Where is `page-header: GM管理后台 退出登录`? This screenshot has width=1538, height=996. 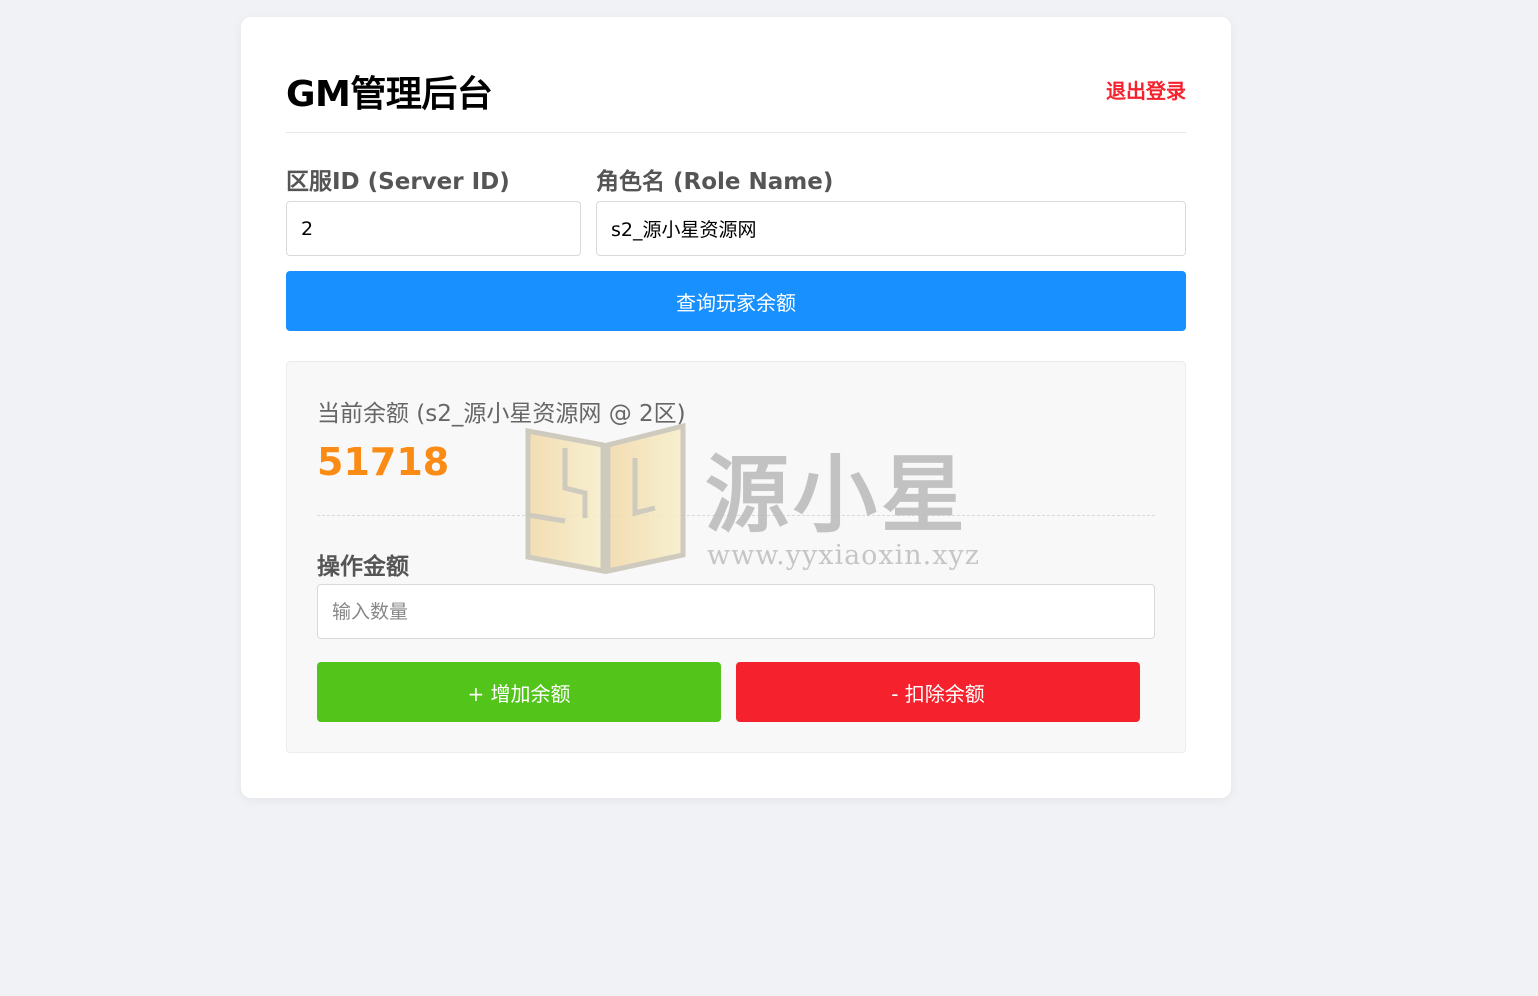 page-header: GM管理后台 退出登录 is located at coordinates (736, 95).